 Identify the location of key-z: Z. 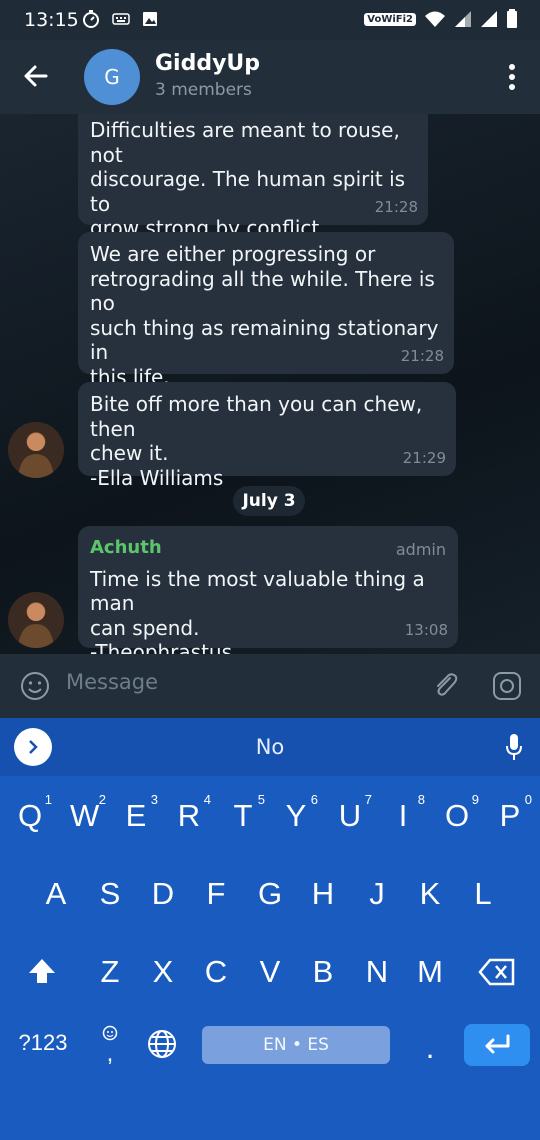
(110, 972).